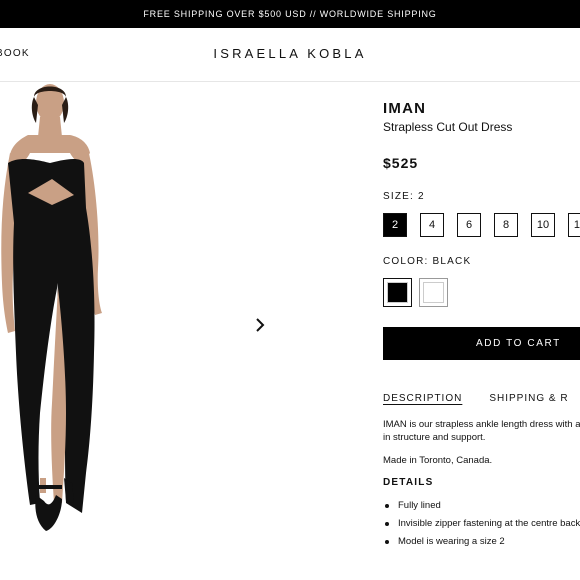 The image size is (580, 580). What do you see at coordinates (421, 196) in the screenshot?
I see `selected-size-text: 2` at bounding box center [421, 196].